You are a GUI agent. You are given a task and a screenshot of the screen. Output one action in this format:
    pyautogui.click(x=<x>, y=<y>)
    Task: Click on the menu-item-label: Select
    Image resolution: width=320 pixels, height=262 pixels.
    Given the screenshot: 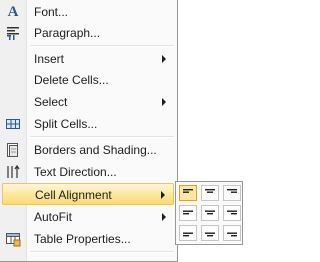 What is the action you would take?
    pyautogui.click(x=51, y=102)
    